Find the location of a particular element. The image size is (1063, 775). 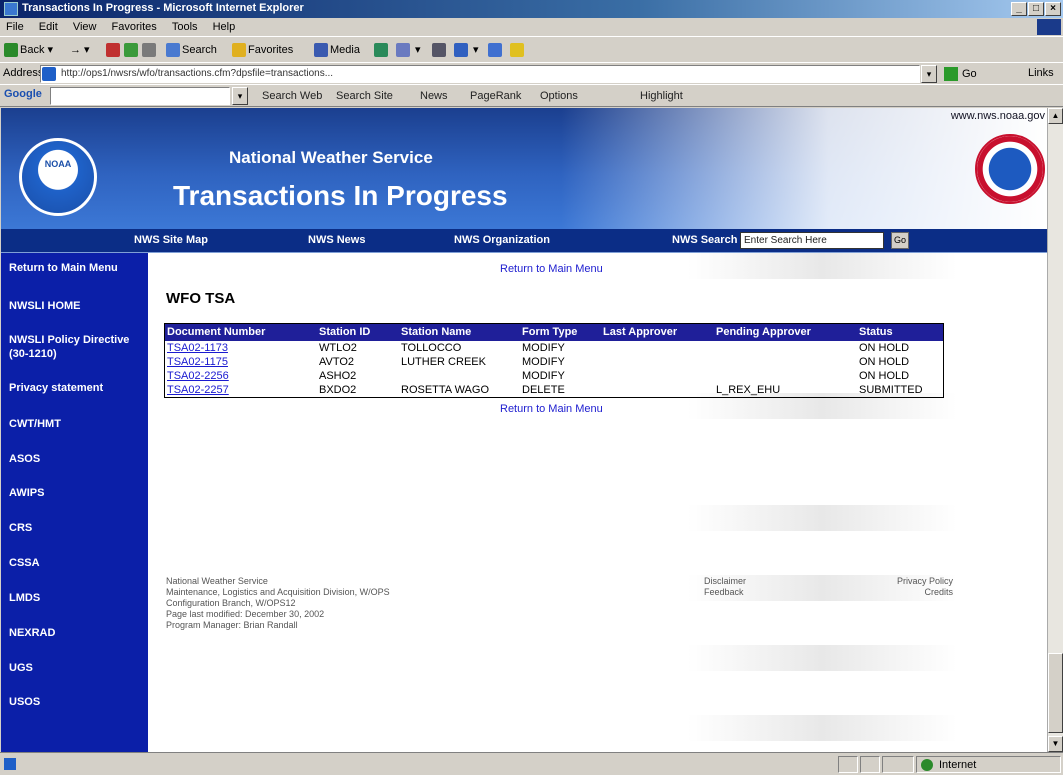

sidebar-item-nwsli-home: NWSLI HOME is located at coordinates (45, 306).